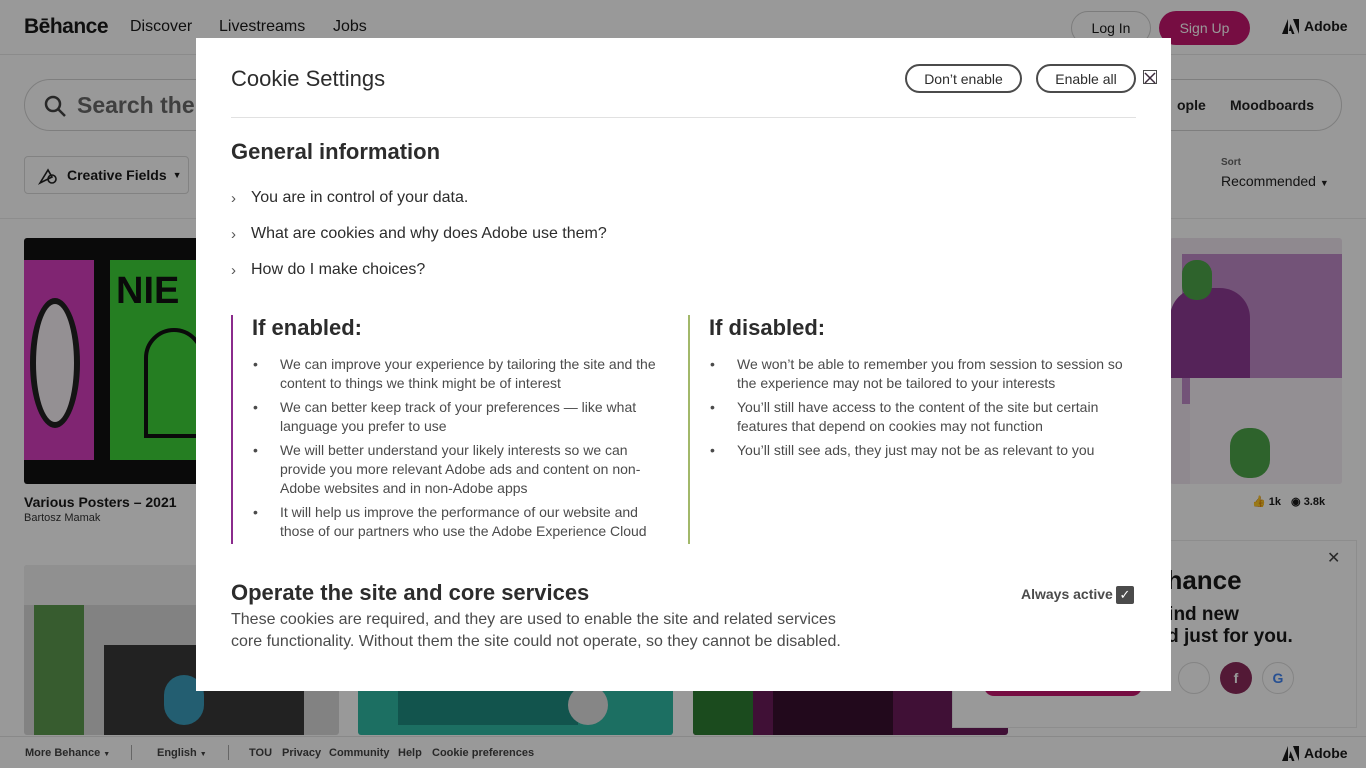  I want to click on dont-enable-button: Don’t enable, so click(963, 78).